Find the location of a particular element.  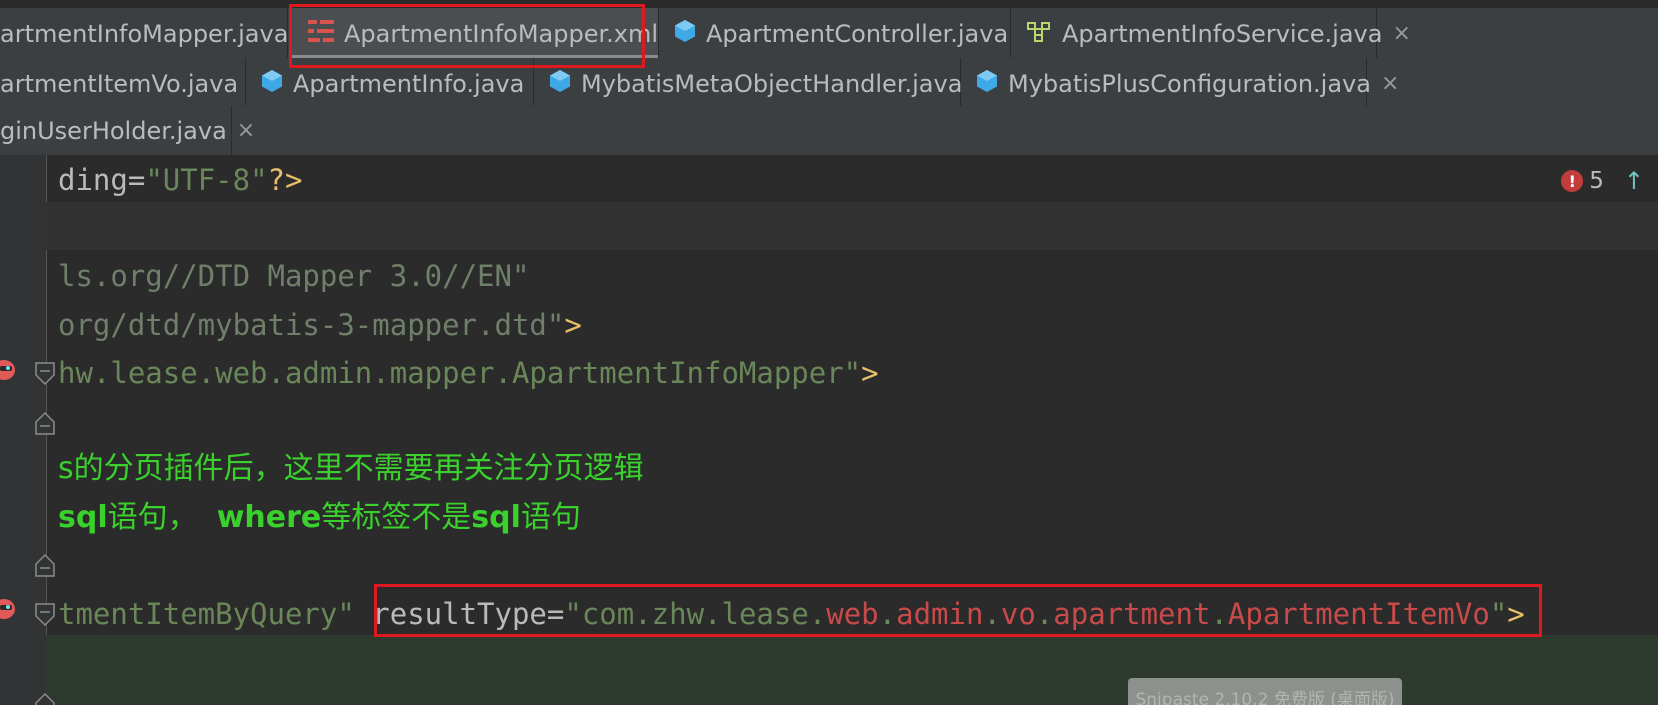

code-line-comment-2: sql语句， where等标签不是sql语句 is located at coordinates (319, 518).